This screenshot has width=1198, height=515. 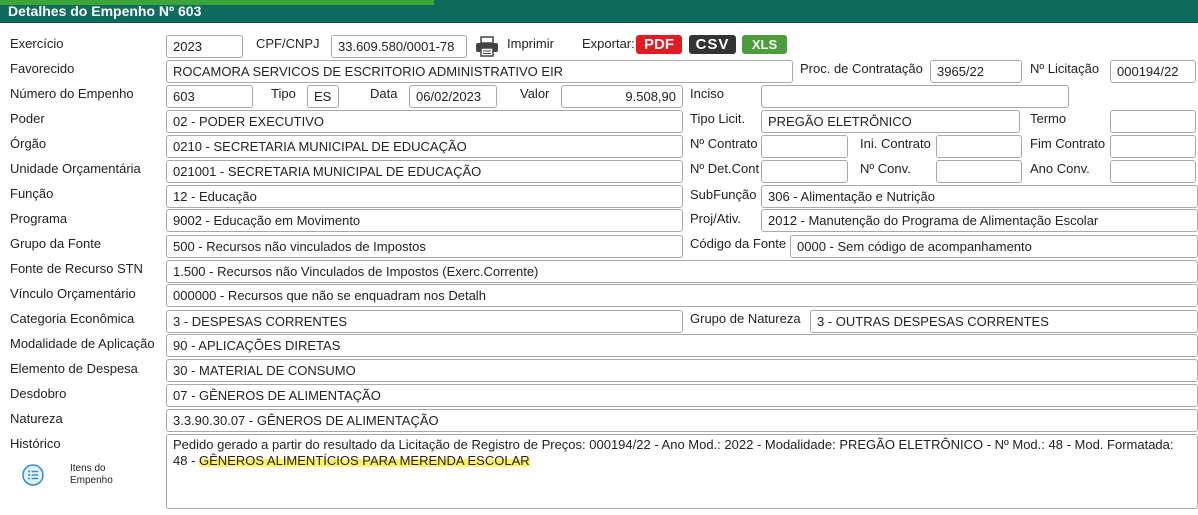 What do you see at coordinates (718, 118) in the screenshot?
I see `label-tipo-licit: Tipo Licit.` at bounding box center [718, 118].